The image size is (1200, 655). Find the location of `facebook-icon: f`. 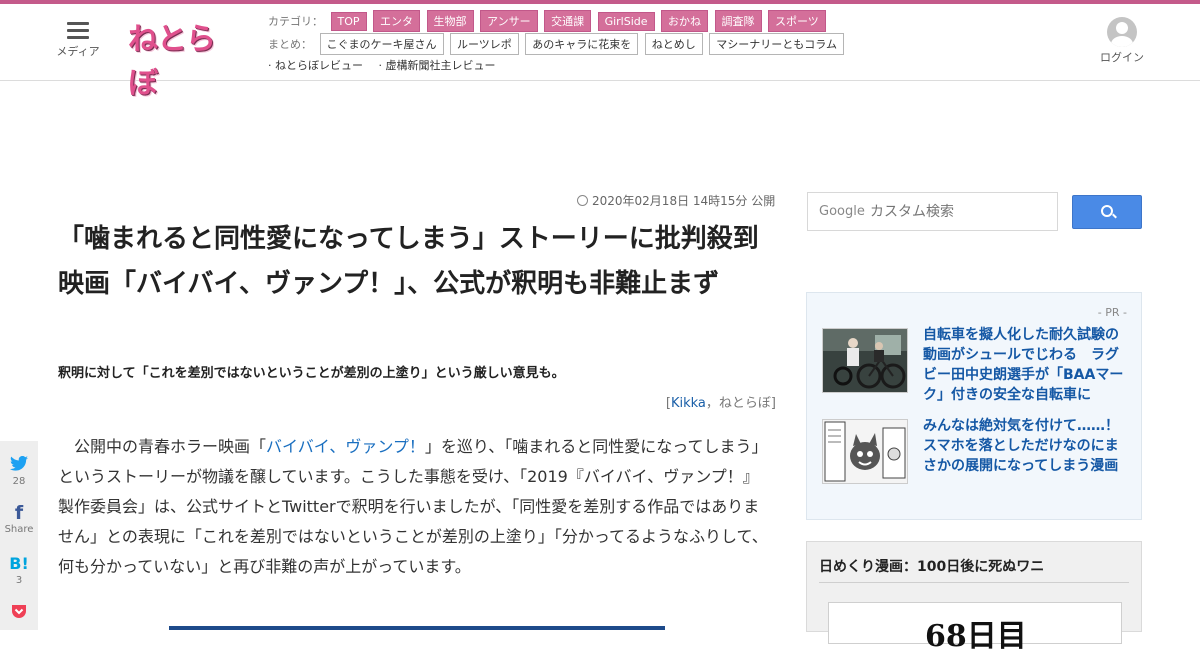

facebook-icon: f is located at coordinates (19, 513).